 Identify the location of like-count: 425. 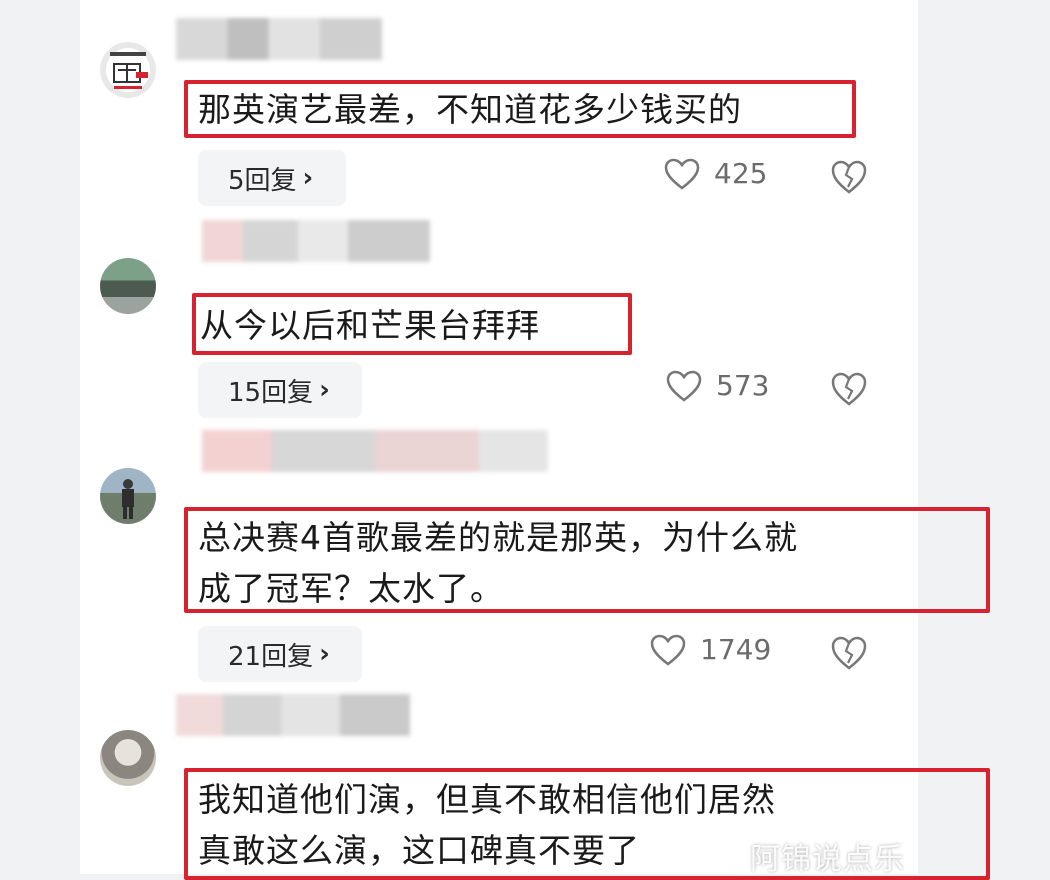
(741, 173).